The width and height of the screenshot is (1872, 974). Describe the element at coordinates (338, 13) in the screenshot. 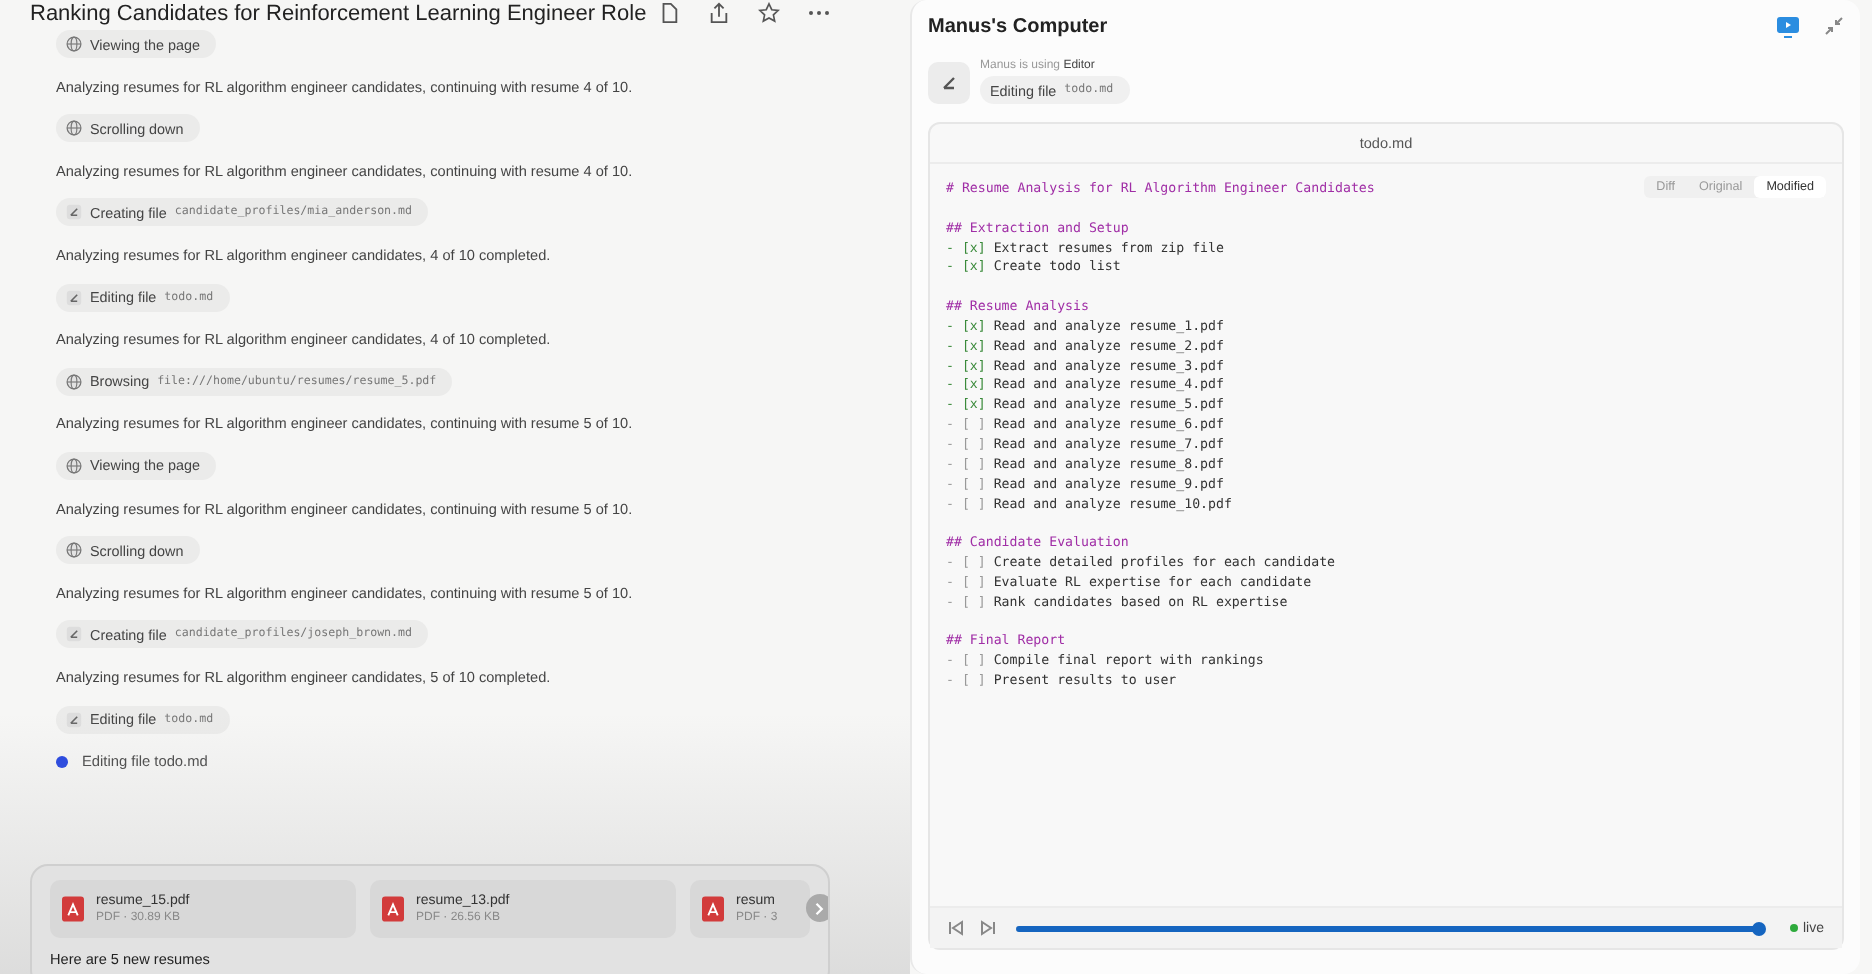

I see `chat-title: Ranking Candidates for Reinforcement Learning Engineer Role` at that location.